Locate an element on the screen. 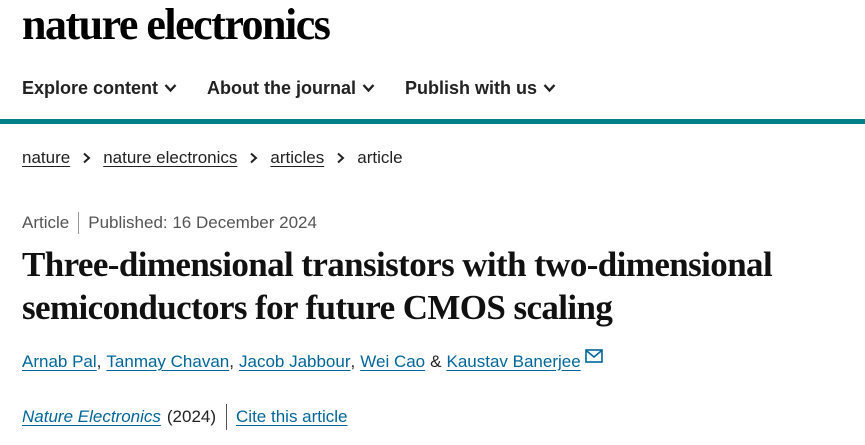 This screenshot has width=865, height=445. author-link: Jacob Jabbour is located at coordinates (295, 362).